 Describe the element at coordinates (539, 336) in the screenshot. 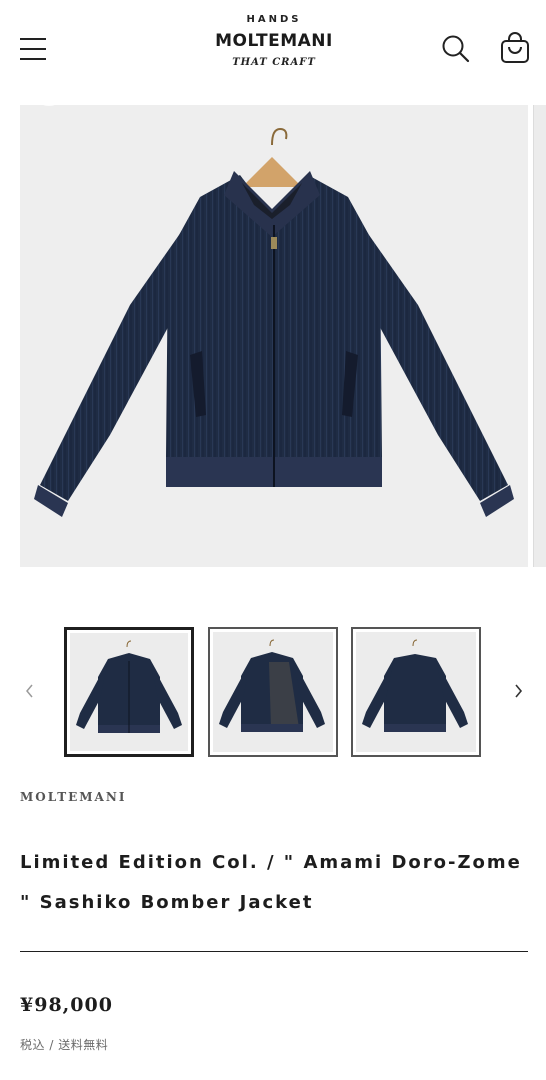

I see `next-image-peek` at that location.